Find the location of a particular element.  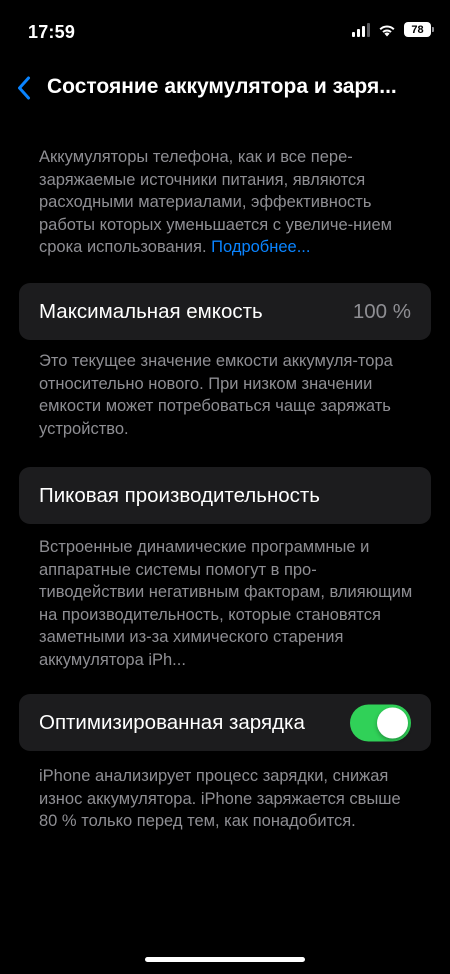

optimized-charging-label: Оптимизированная зарядка is located at coordinates (172, 722).